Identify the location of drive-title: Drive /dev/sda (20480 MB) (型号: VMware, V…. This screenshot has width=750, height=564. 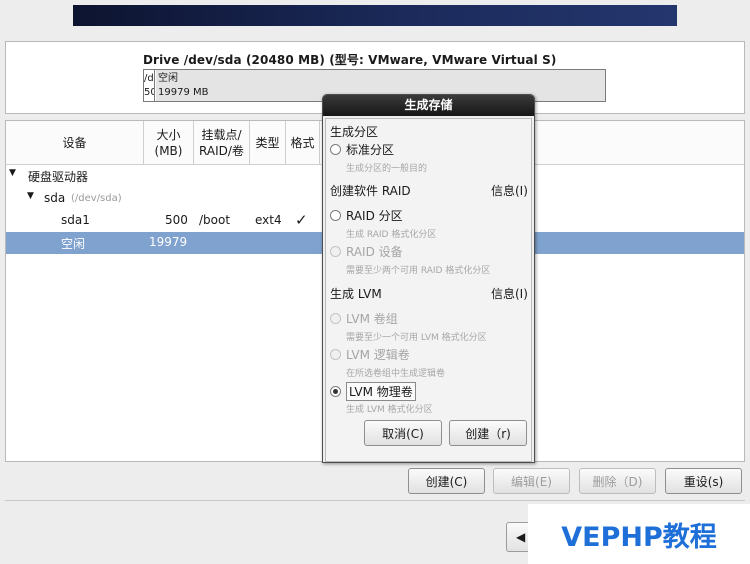
(350, 60).